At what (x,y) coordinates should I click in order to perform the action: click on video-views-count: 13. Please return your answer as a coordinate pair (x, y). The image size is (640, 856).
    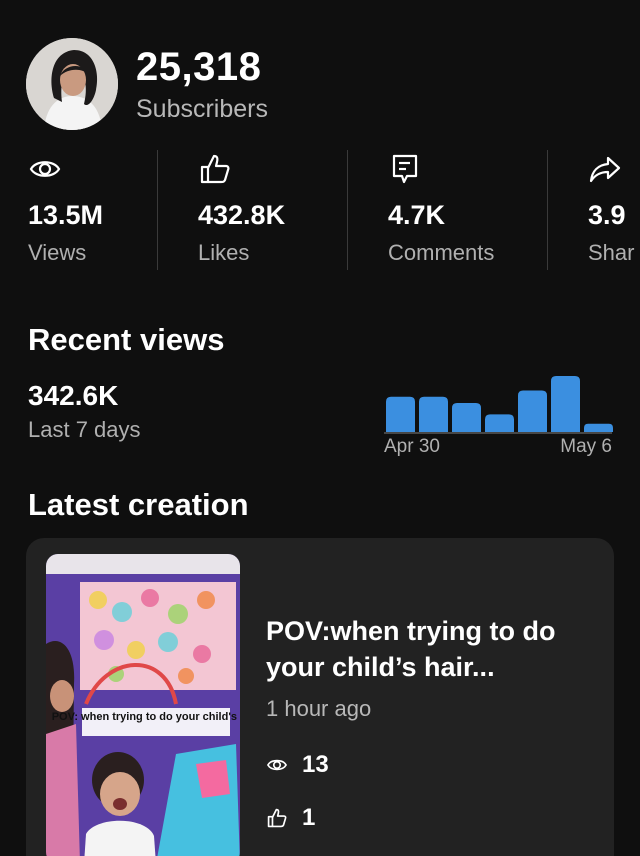
    Looking at the image, I should click on (315, 764).